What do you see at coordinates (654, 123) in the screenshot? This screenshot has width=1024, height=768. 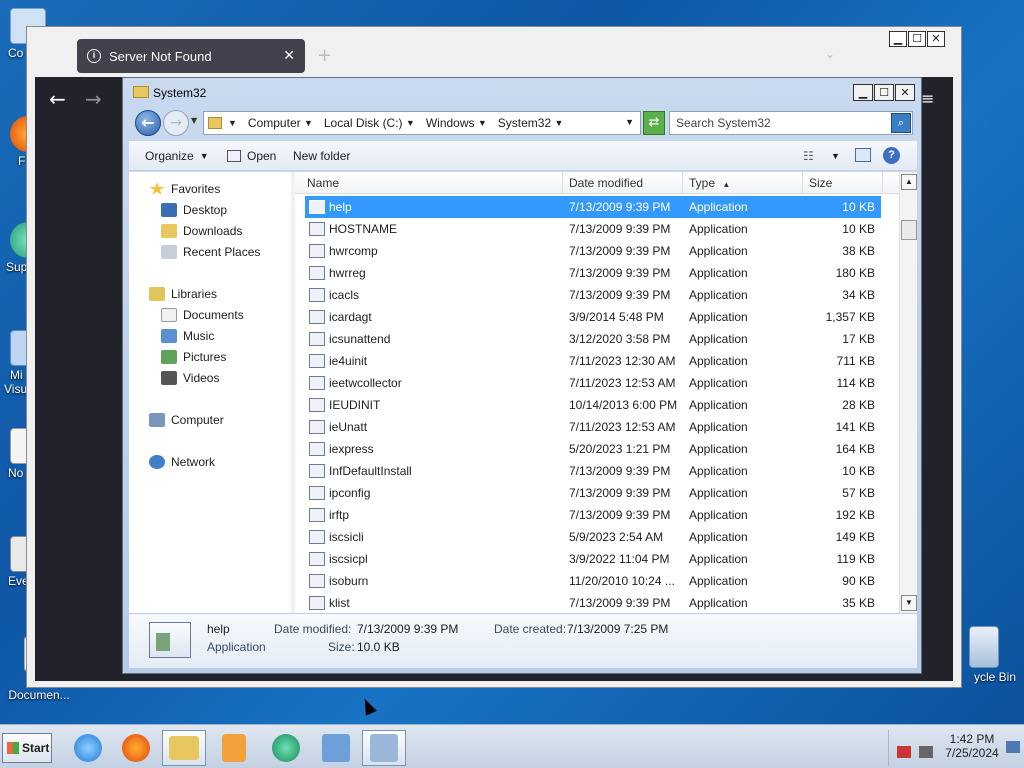 I see `refresh-button: ⇄` at bounding box center [654, 123].